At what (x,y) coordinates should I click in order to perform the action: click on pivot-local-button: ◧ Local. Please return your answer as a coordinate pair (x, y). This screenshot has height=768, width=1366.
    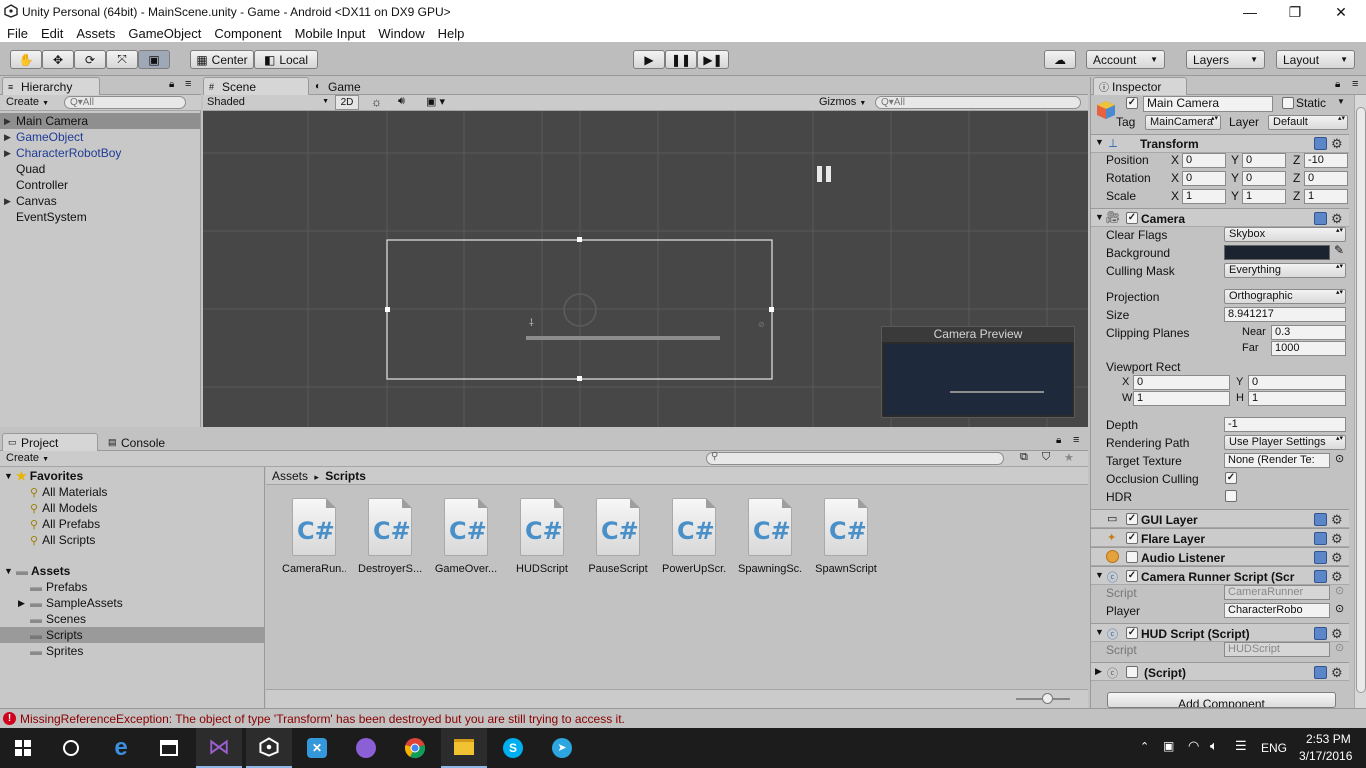
    Looking at the image, I should click on (286, 59).